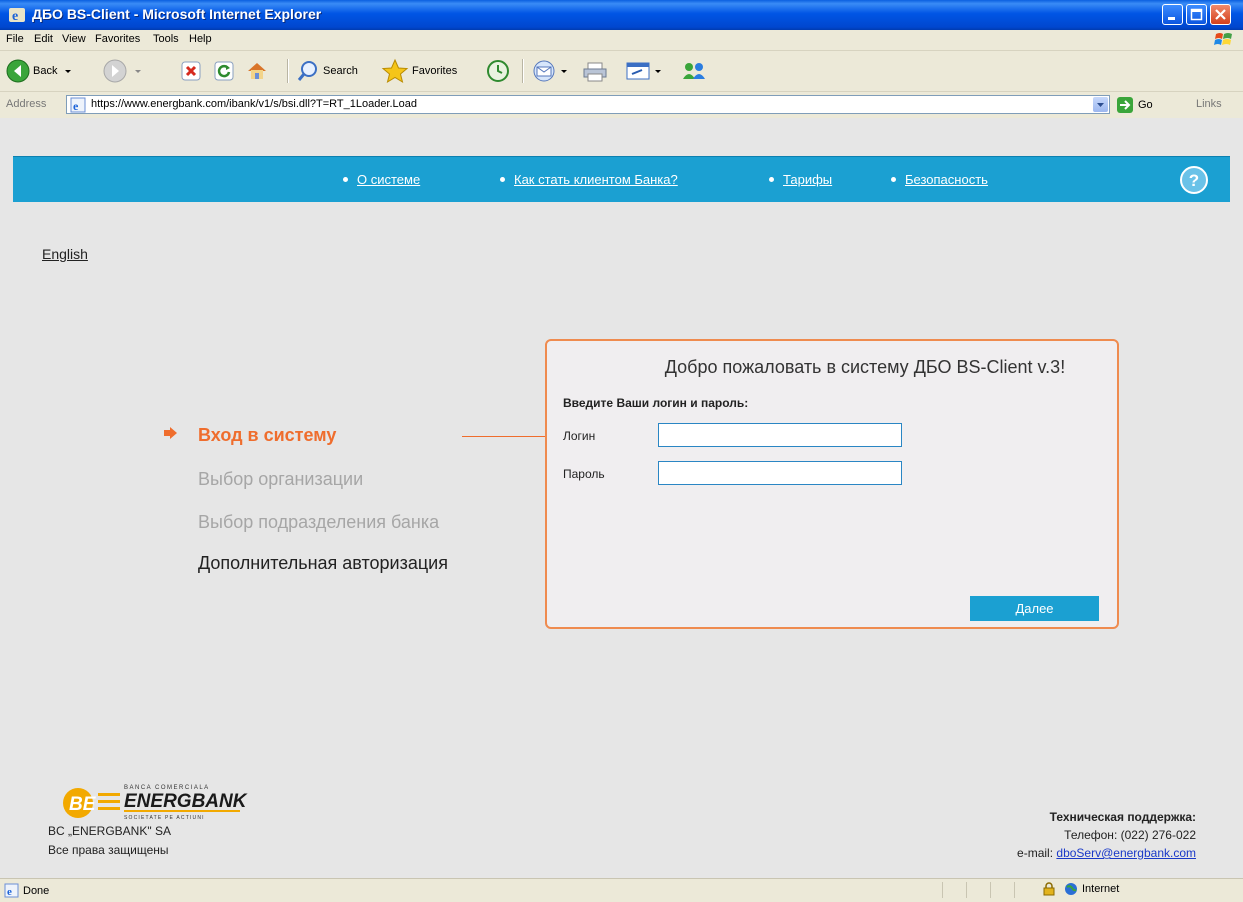 This screenshot has height=902, width=1243. I want to click on chevron-down-icon, so click(1100, 105).